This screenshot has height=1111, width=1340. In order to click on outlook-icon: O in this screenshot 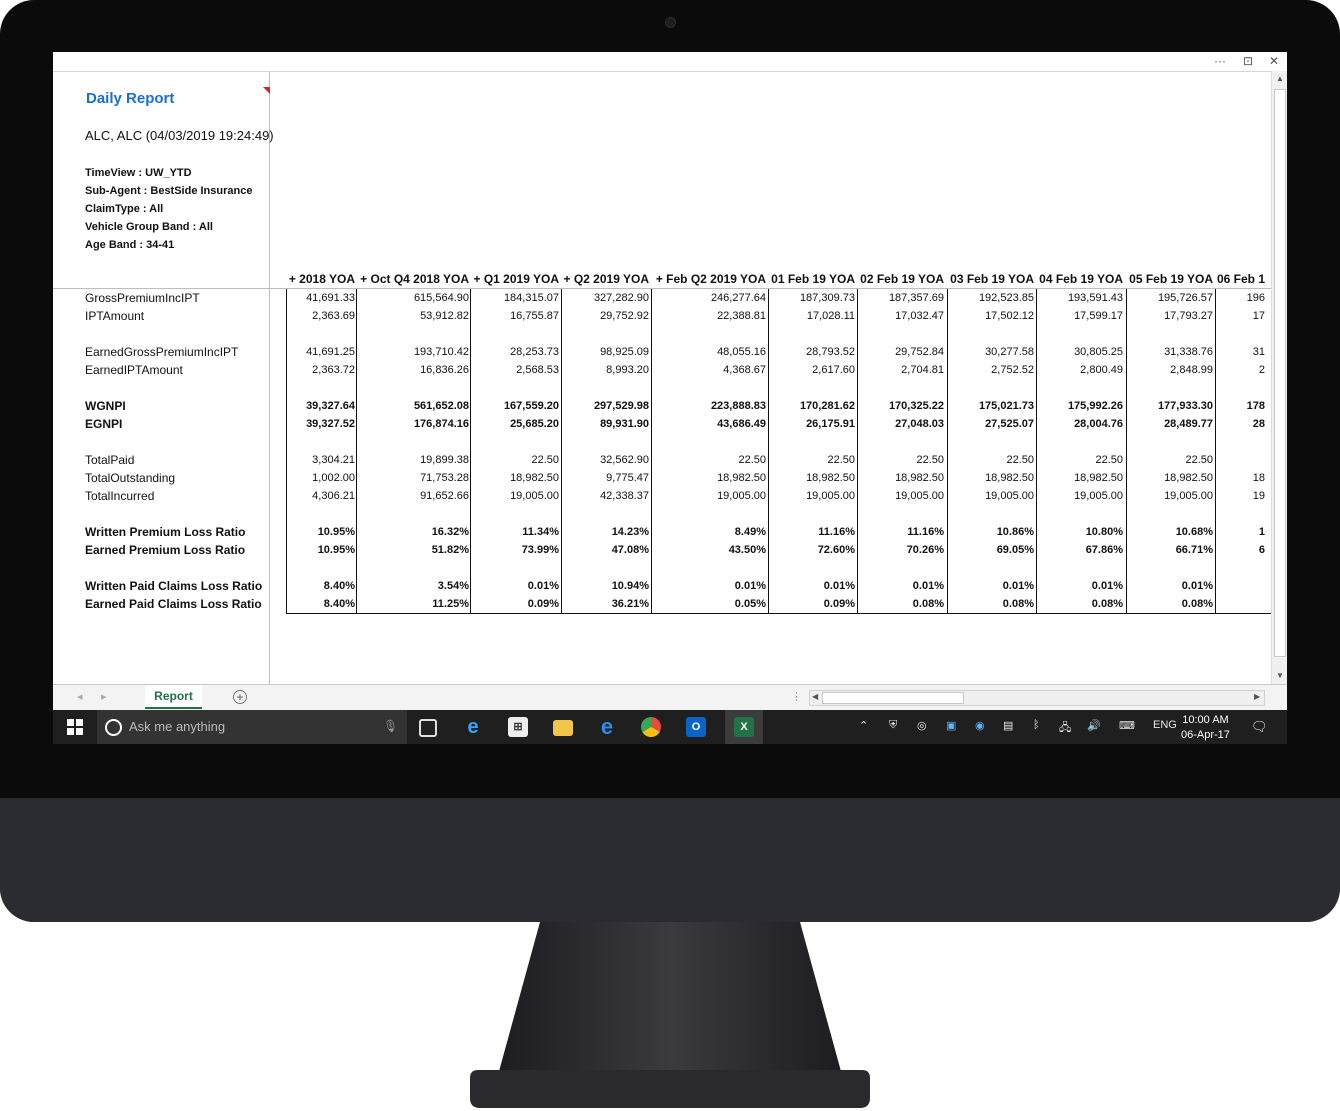, I will do `click(696, 727)`.